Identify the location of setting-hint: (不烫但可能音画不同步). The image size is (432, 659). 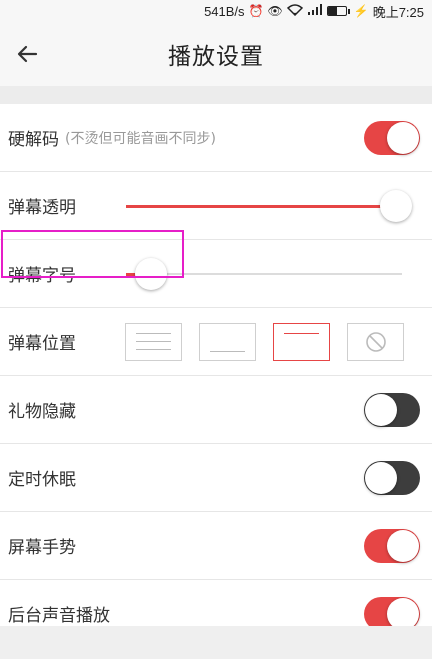
(140, 138).